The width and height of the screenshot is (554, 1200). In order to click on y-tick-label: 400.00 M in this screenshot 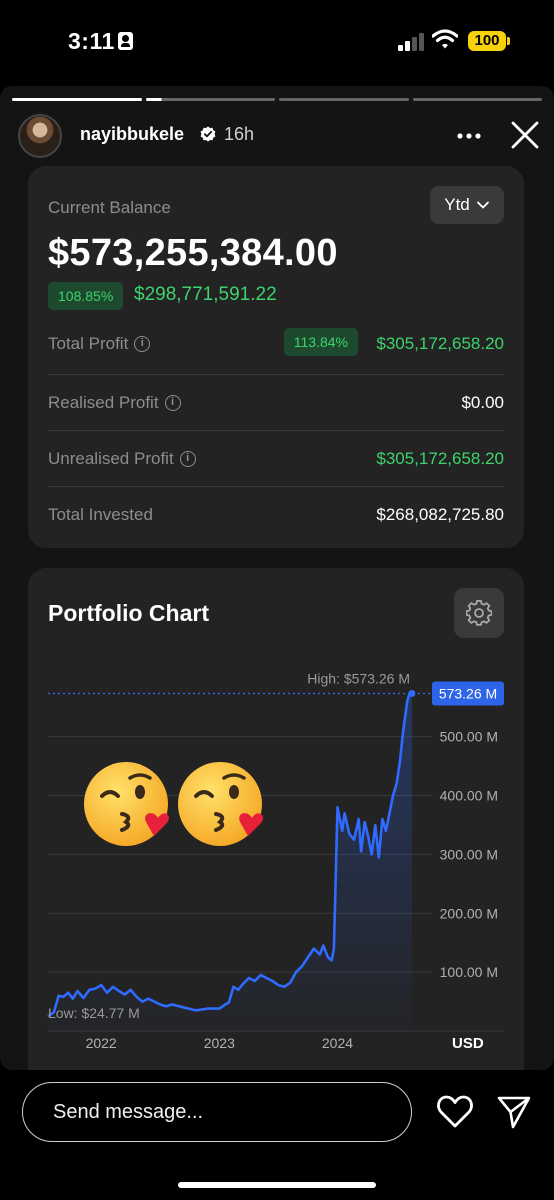, I will do `click(469, 796)`.